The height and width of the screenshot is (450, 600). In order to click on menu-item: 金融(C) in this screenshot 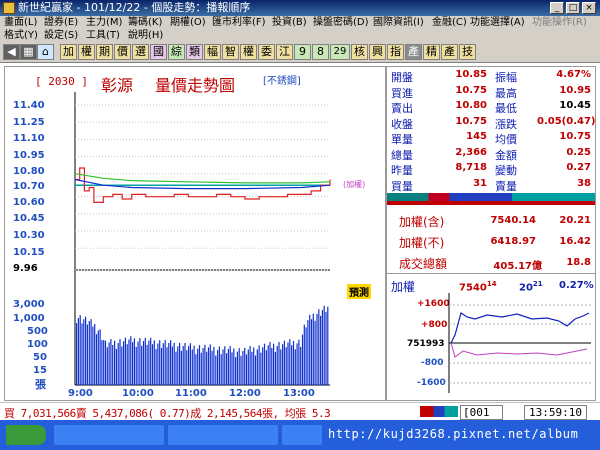, I will do `click(449, 23)`.